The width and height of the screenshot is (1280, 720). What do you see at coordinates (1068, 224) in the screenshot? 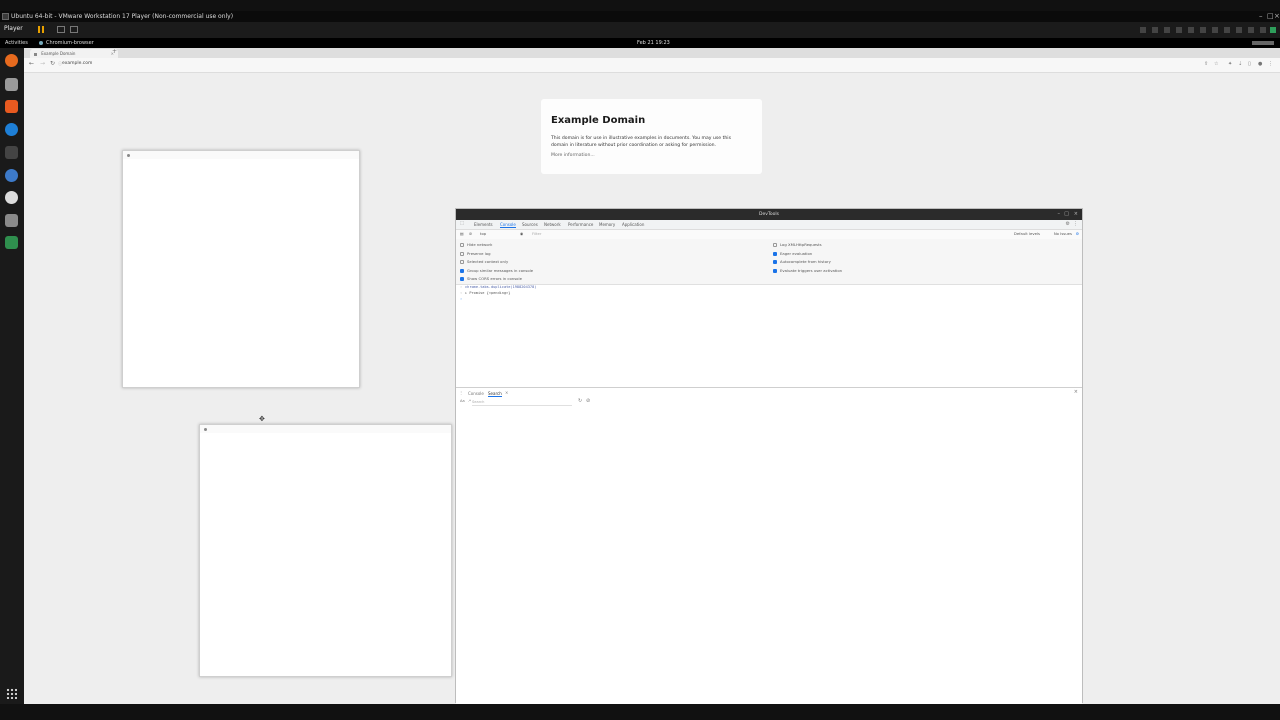
I see `gear-icon: ⚙` at bounding box center [1068, 224].